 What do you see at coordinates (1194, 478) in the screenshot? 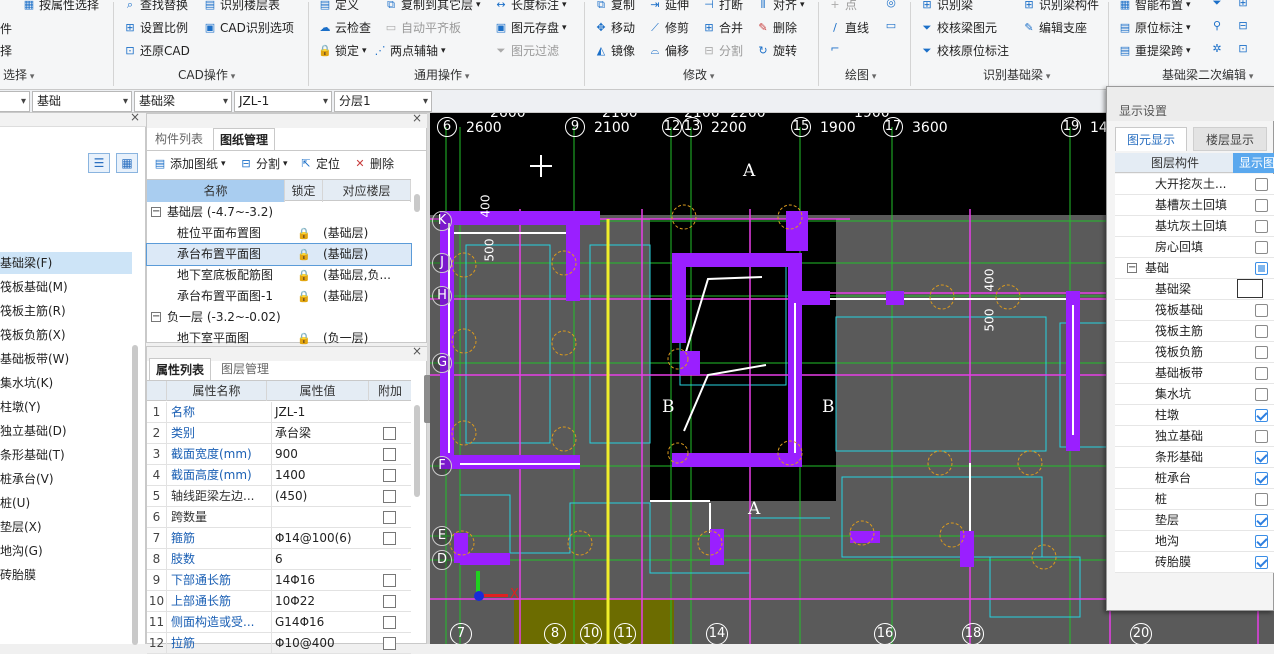
I see `display-layer-row: 桩承台` at bounding box center [1194, 478].